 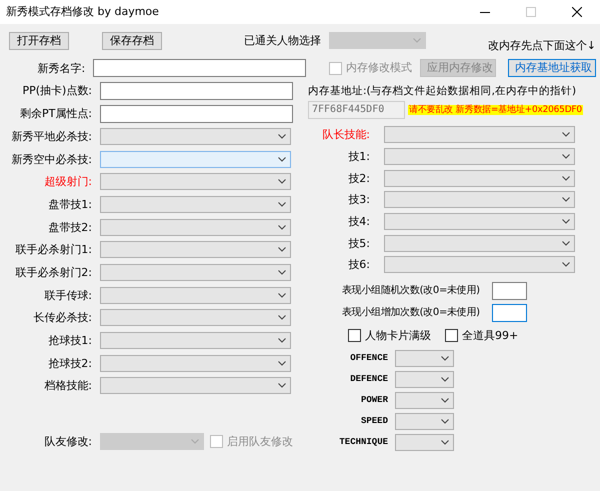 I want to click on field-label: 表现小组增加次数(改0=未使用), so click(x=411, y=312).